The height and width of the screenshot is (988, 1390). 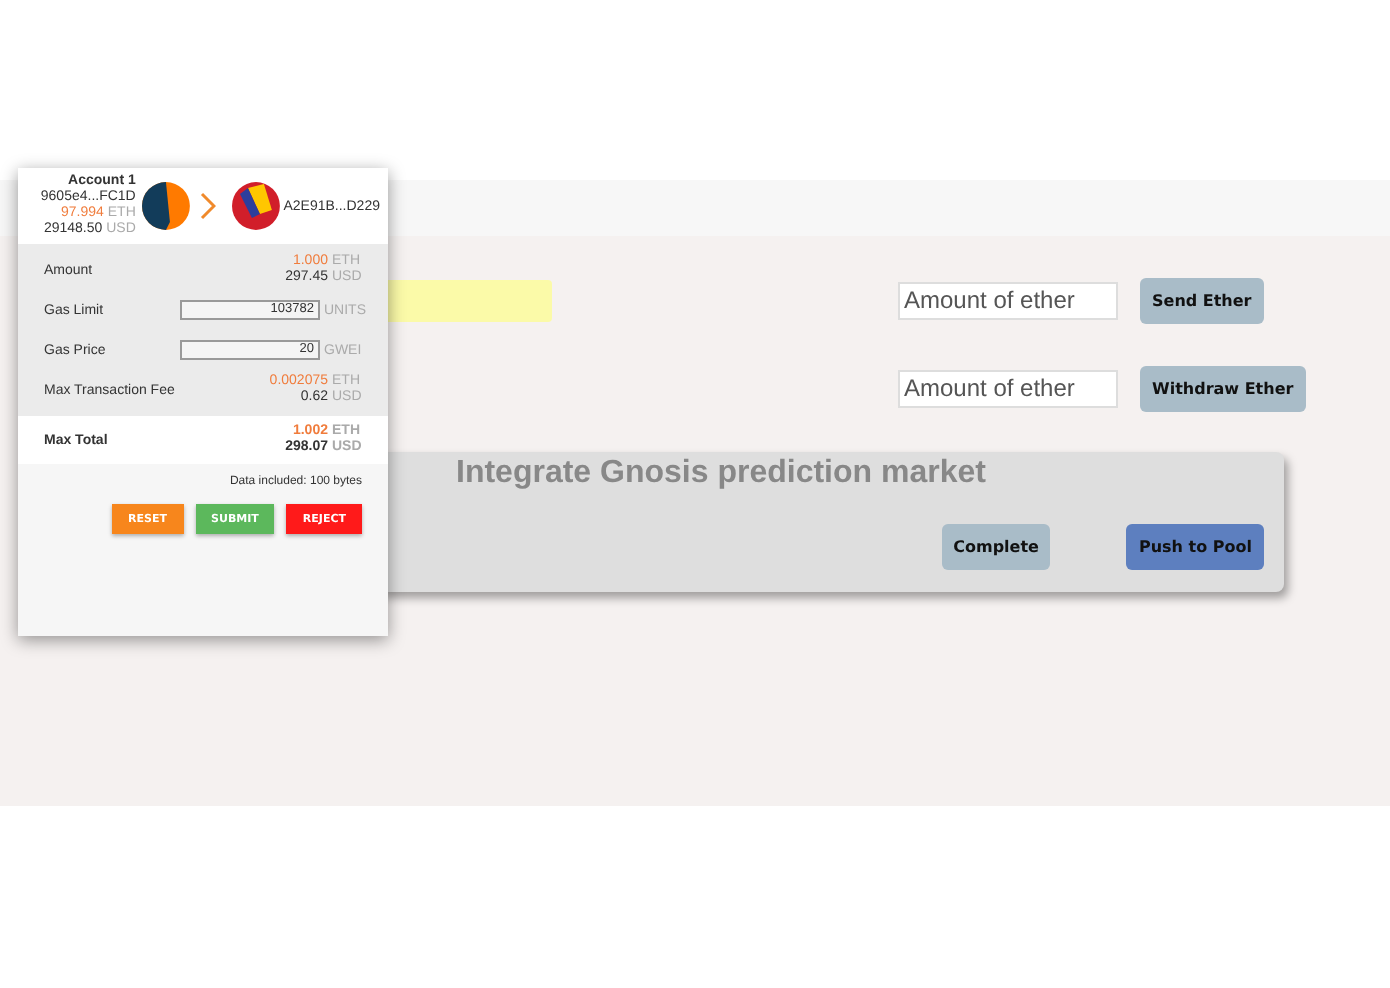 I want to click on card-button: Complete, so click(x=996, y=547).